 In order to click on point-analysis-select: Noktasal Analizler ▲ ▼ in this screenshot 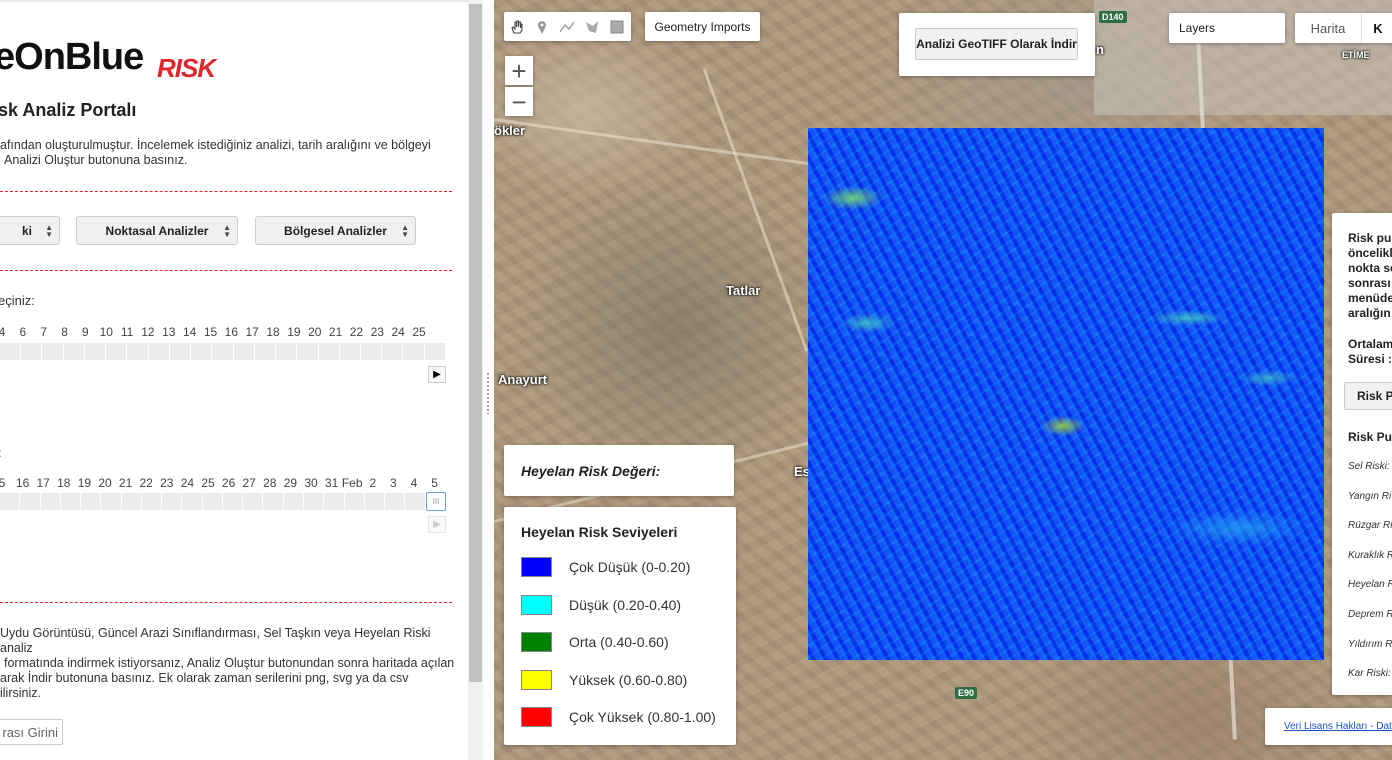, I will do `click(157, 230)`.